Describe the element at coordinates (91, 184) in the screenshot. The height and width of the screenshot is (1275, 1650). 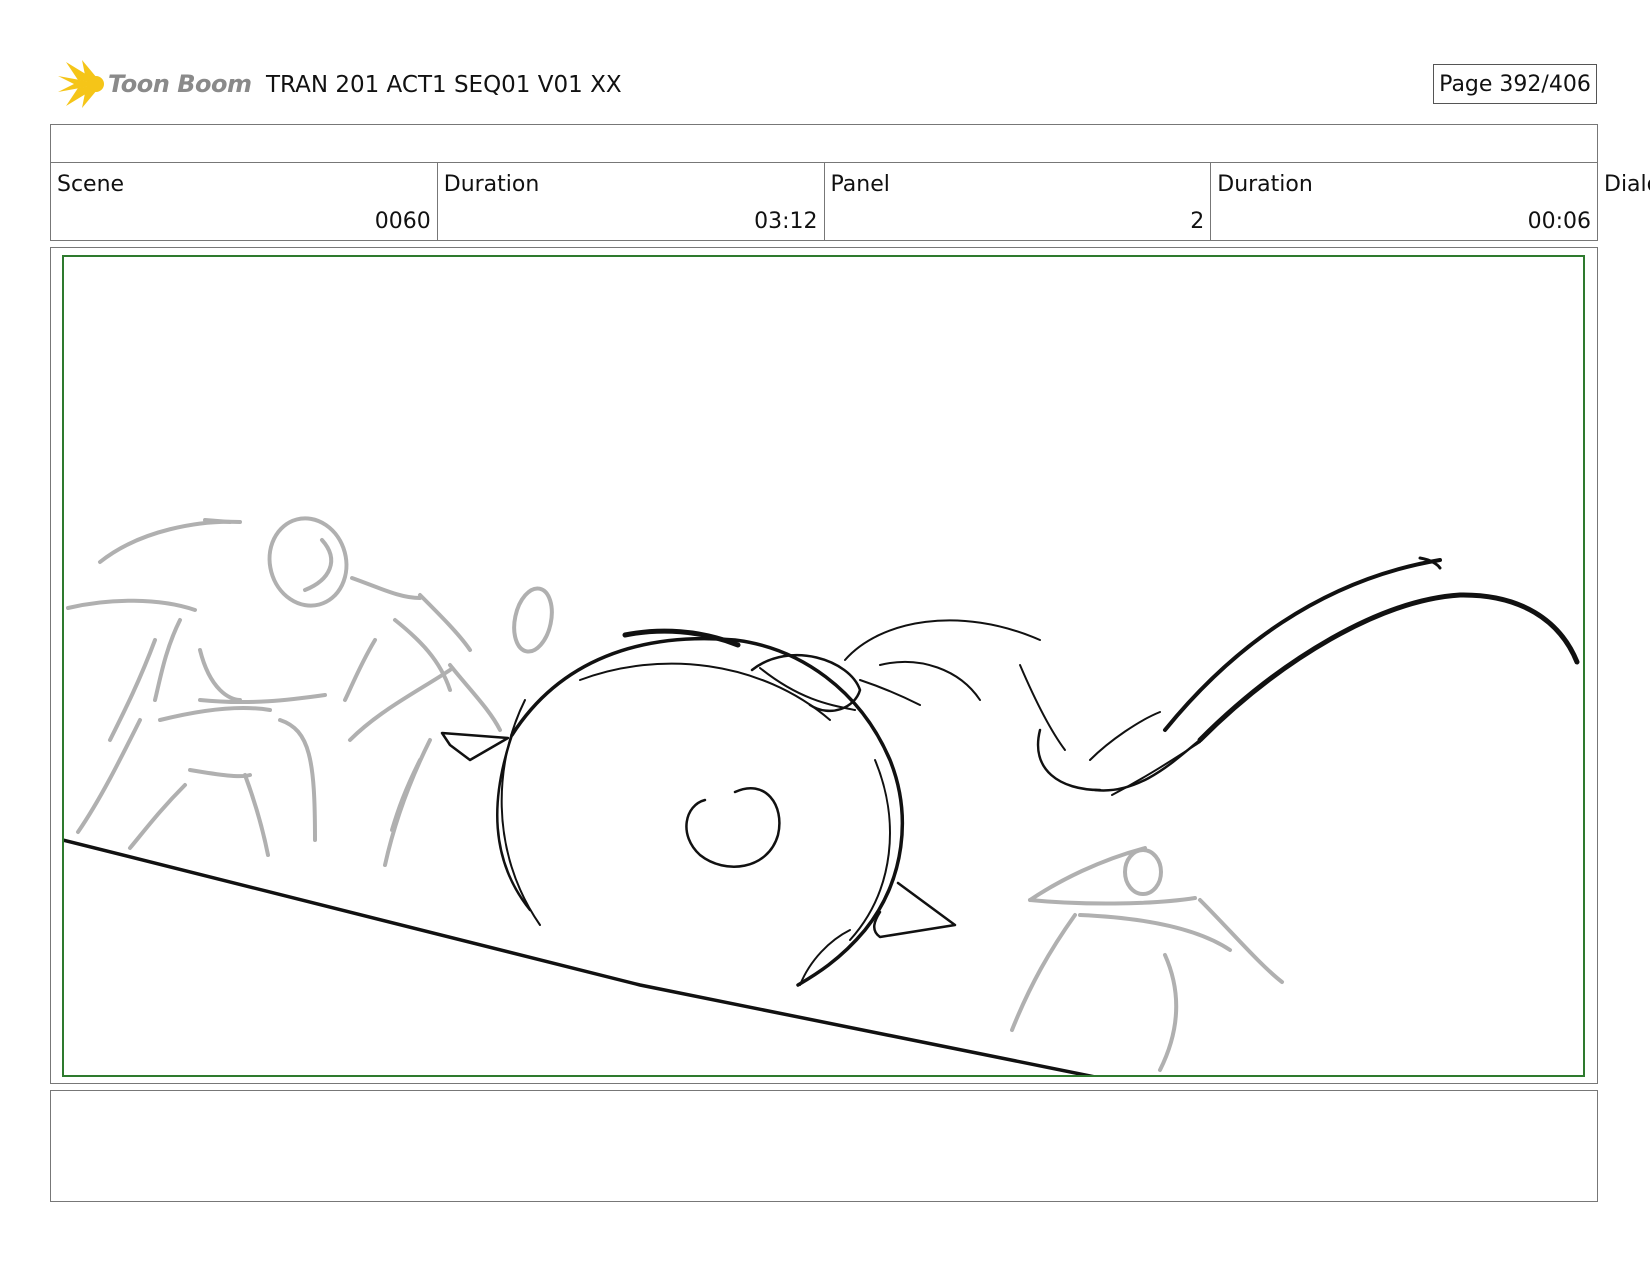
I see `scene-label: Scene` at that location.